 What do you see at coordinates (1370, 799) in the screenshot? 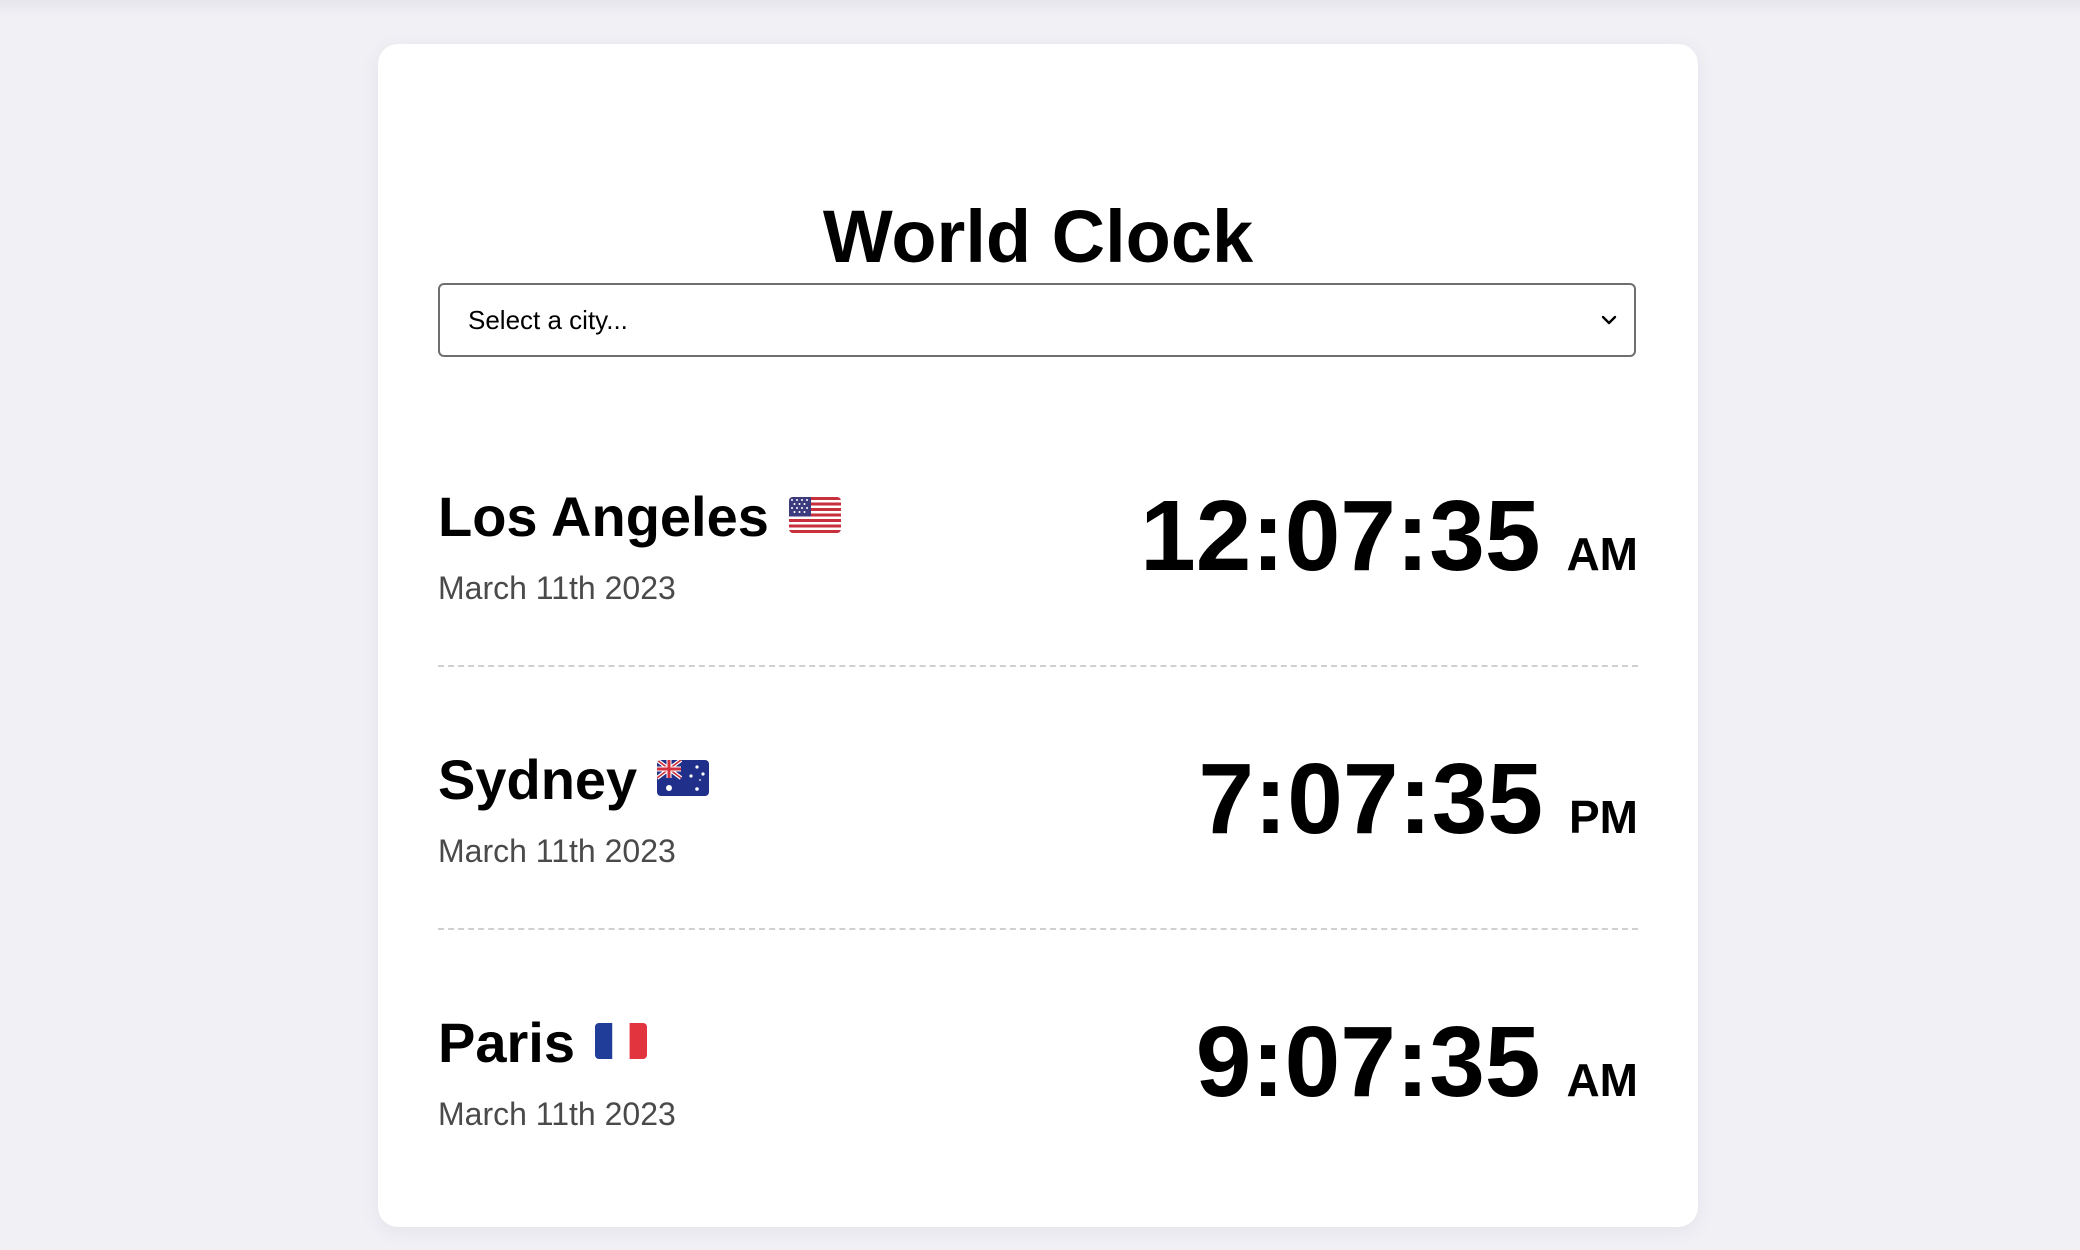
I see `time-value: 7:07:35` at bounding box center [1370, 799].